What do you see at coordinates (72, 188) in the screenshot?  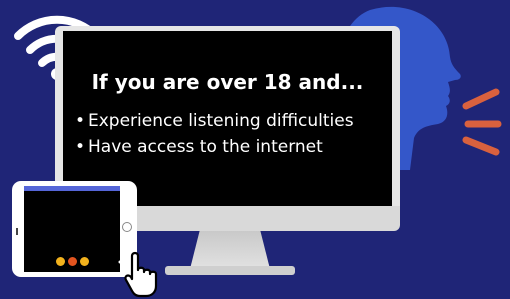 I see `tablet-header-bar` at bounding box center [72, 188].